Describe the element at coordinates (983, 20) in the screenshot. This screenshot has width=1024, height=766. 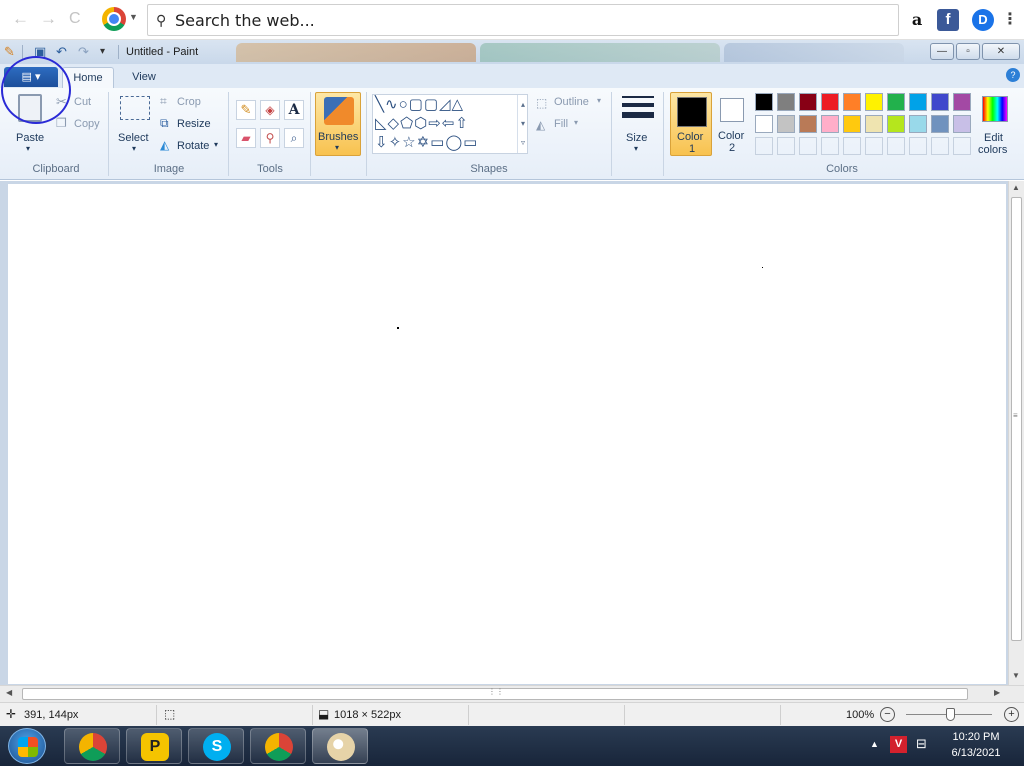
I see `d-extension-icon: D` at that location.